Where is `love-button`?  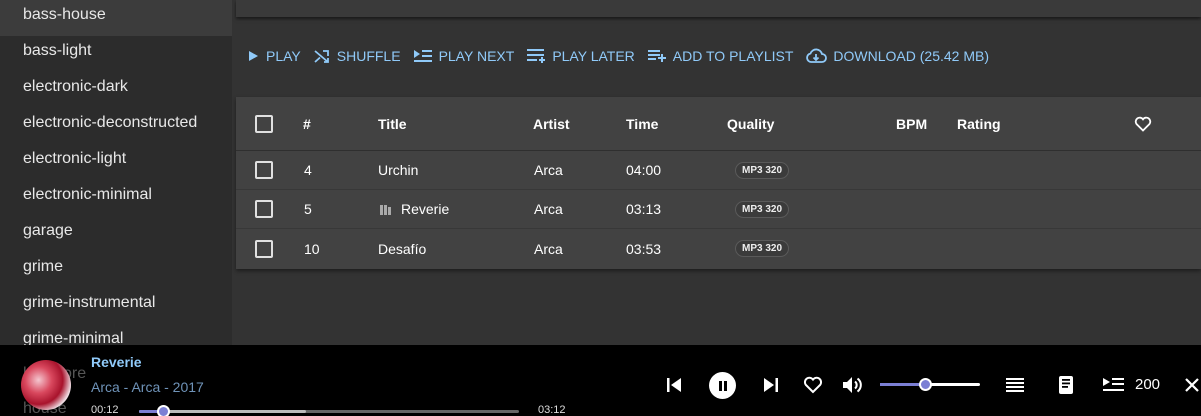
love-button is located at coordinates (813, 385).